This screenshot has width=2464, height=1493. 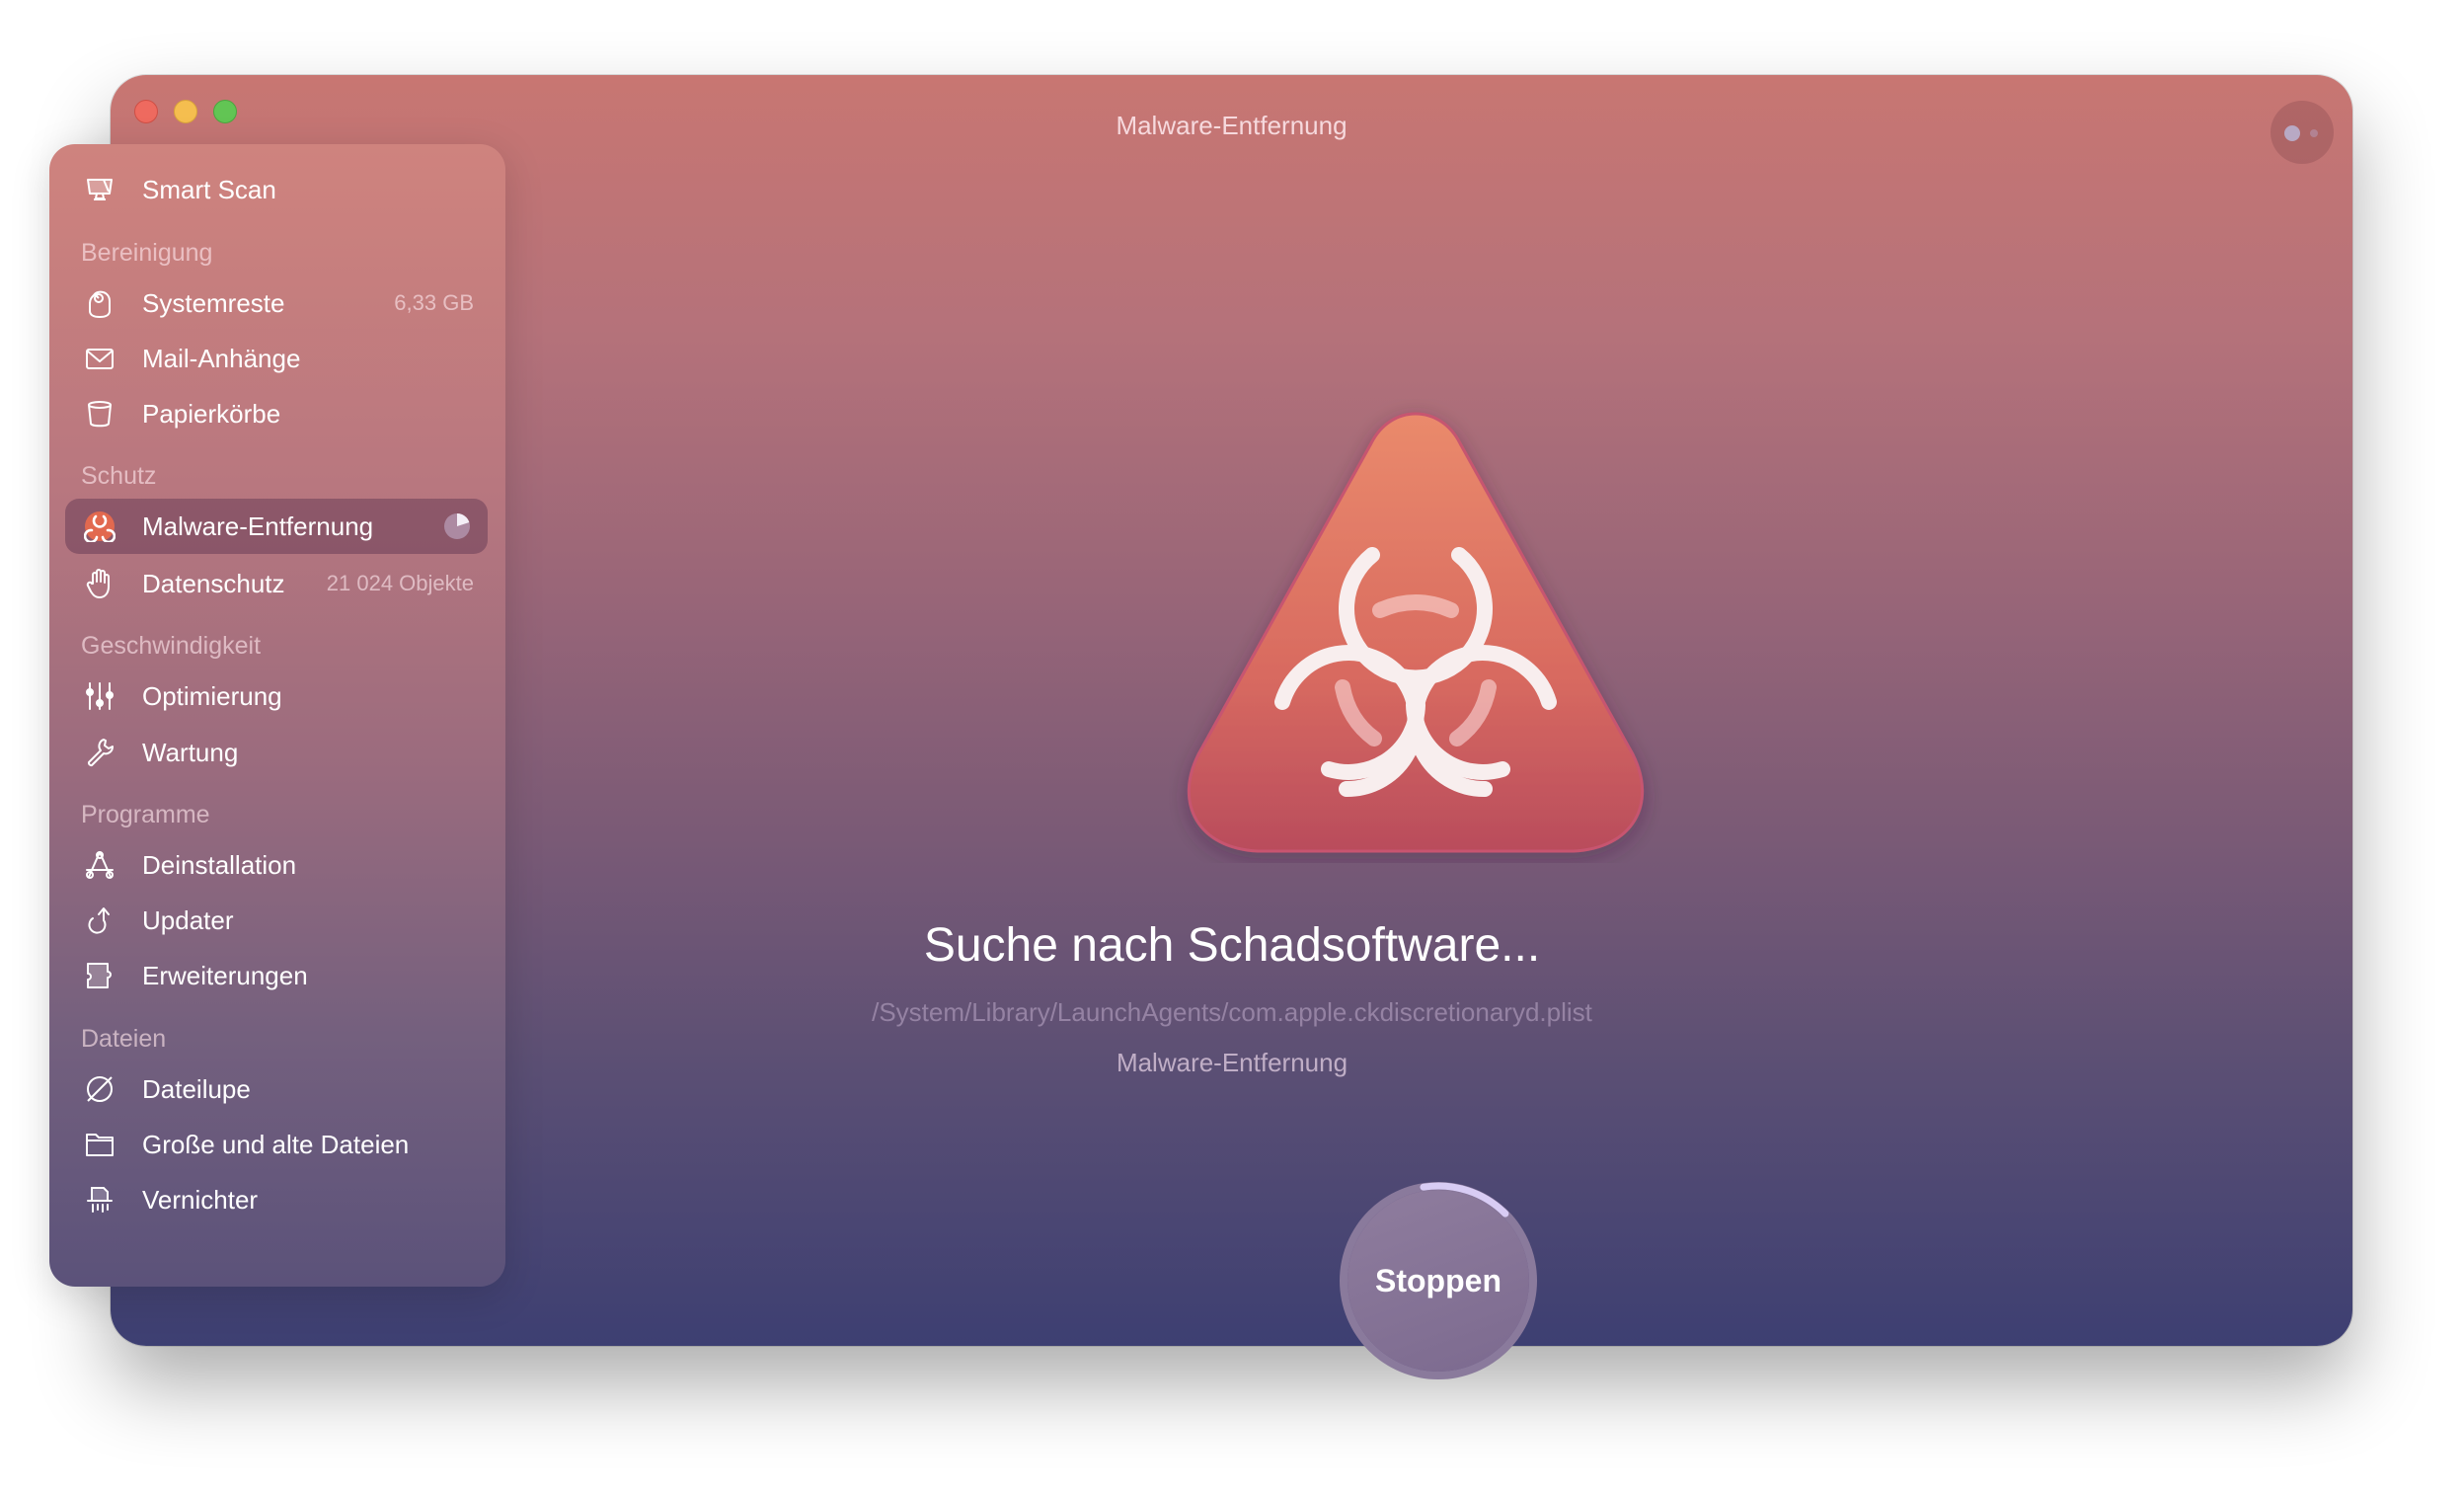 I want to click on section-title-schutz: Schutz, so click(x=119, y=476).